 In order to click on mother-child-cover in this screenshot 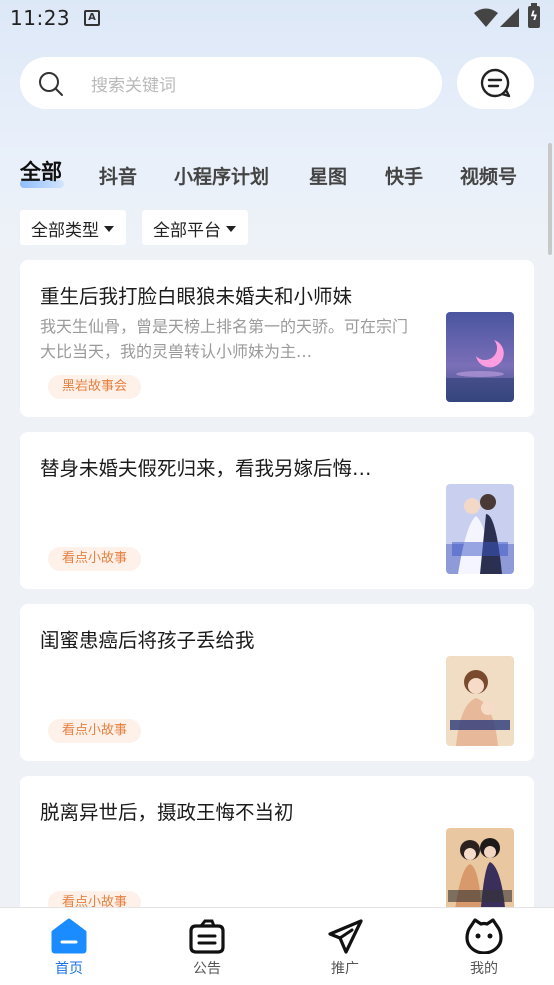, I will do `click(480, 701)`.